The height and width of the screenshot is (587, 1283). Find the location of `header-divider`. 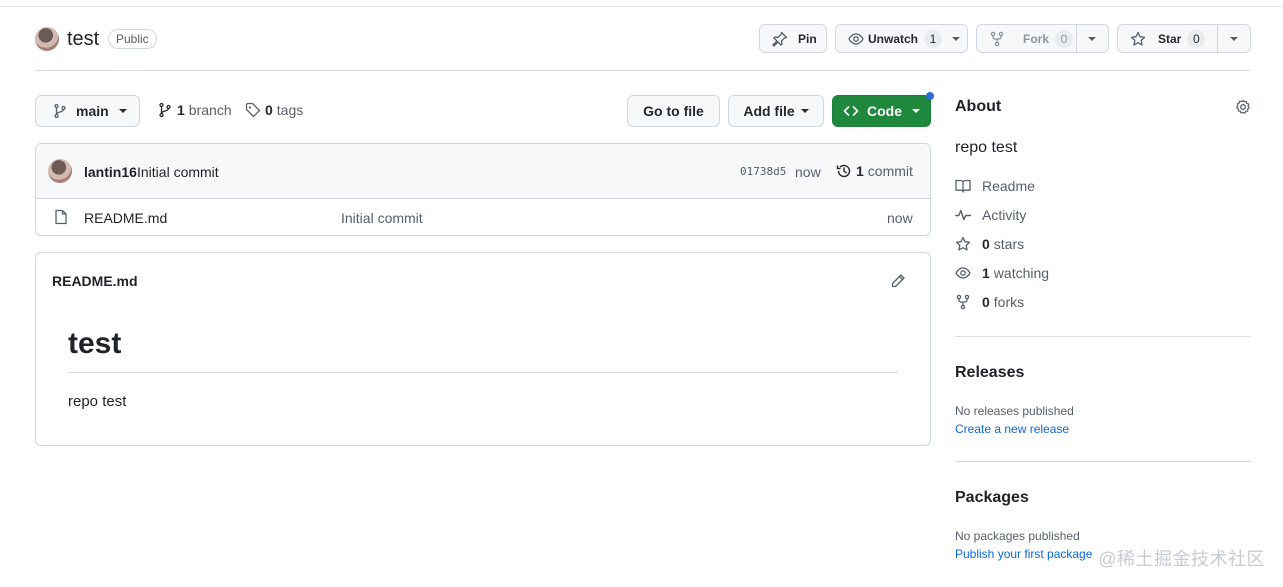

header-divider is located at coordinates (643, 70).